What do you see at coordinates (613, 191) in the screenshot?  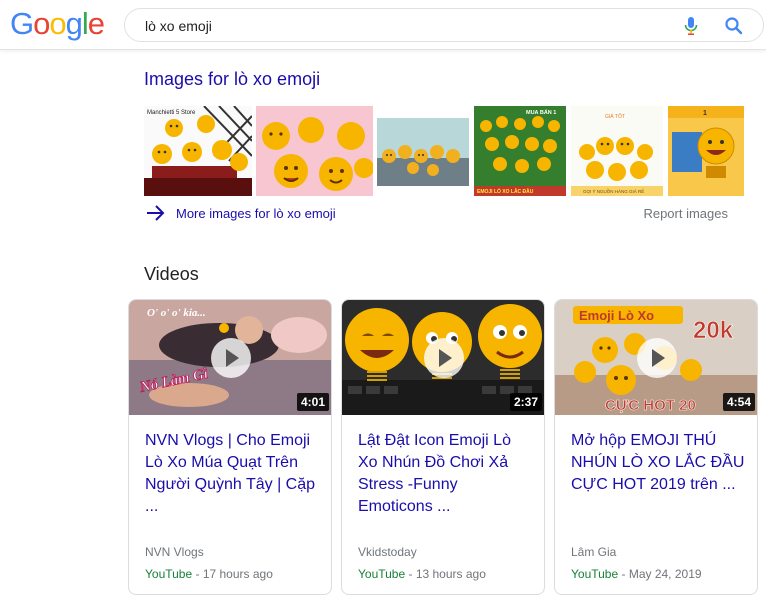 I see `thumbnail-text: GỌI Ý NGUỒN HÀNG GIÁ RẺ` at bounding box center [613, 191].